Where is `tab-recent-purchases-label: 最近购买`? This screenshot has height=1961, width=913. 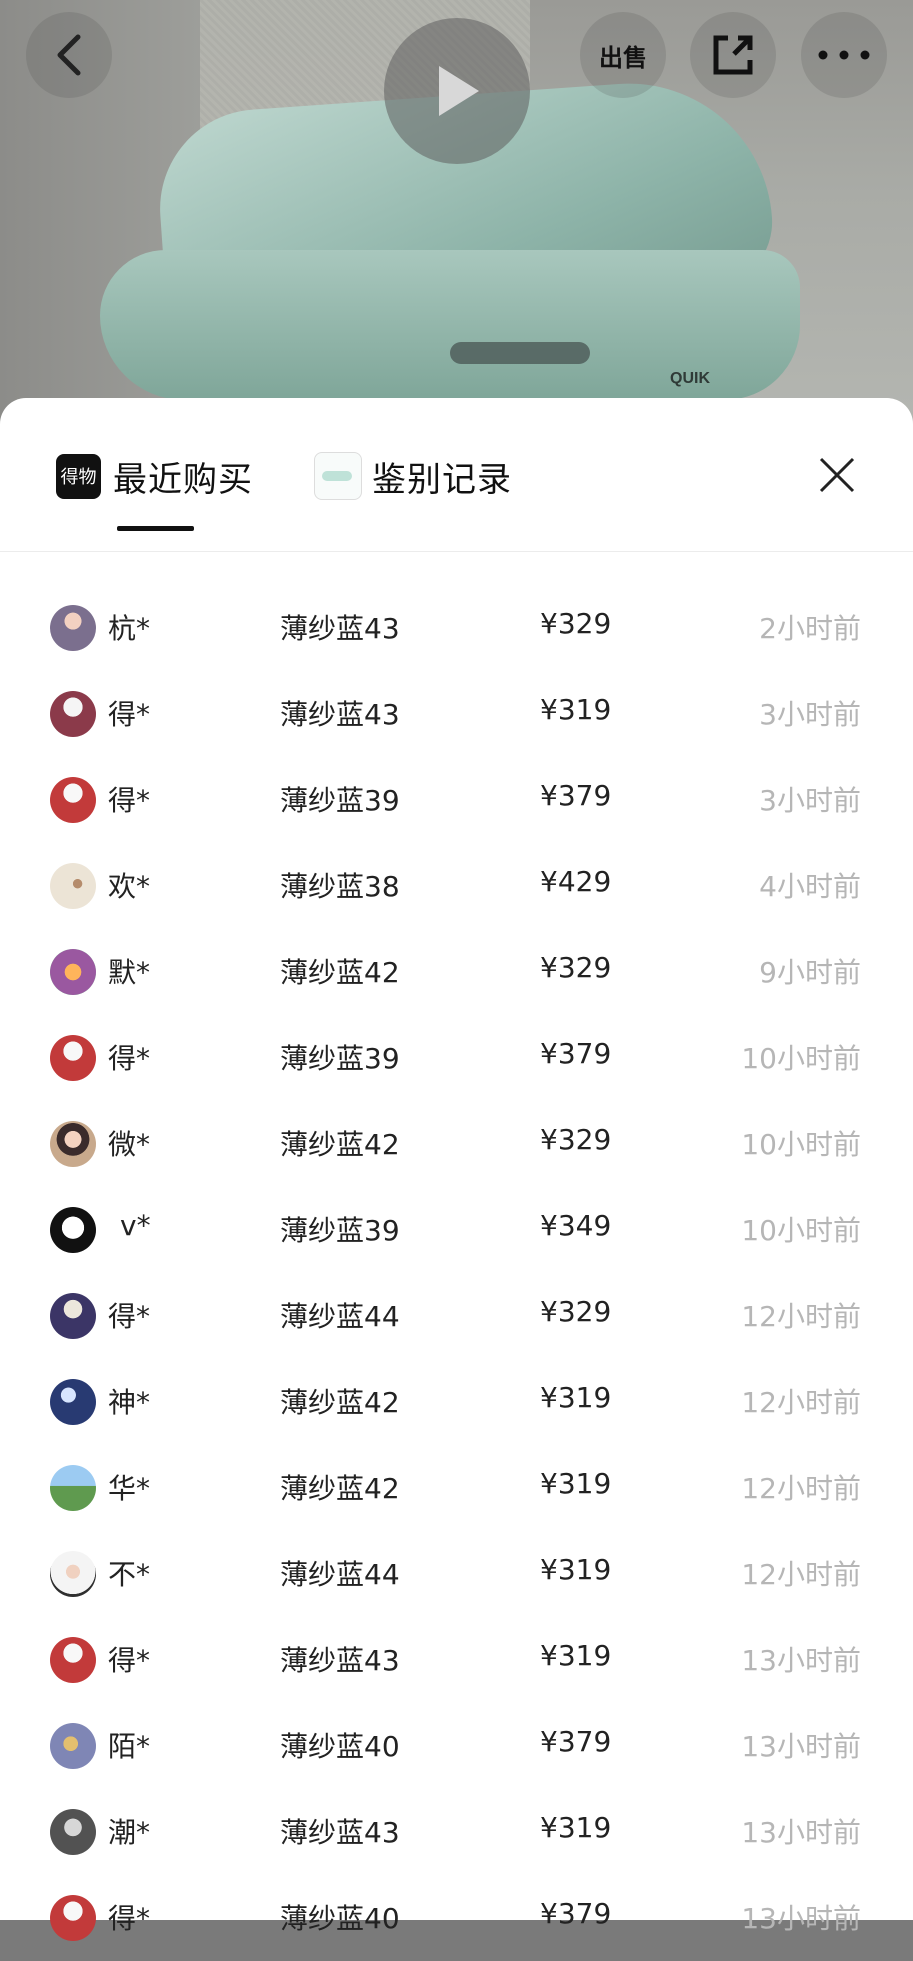
tab-recent-purchases-label: 最近购买 is located at coordinates (183, 479).